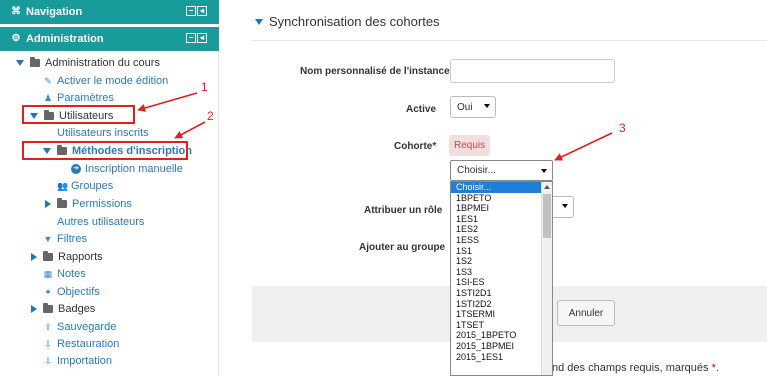 Image resolution: width=767 pixels, height=376 pixels. I want to click on annotation-arrows, so click(375, 126).